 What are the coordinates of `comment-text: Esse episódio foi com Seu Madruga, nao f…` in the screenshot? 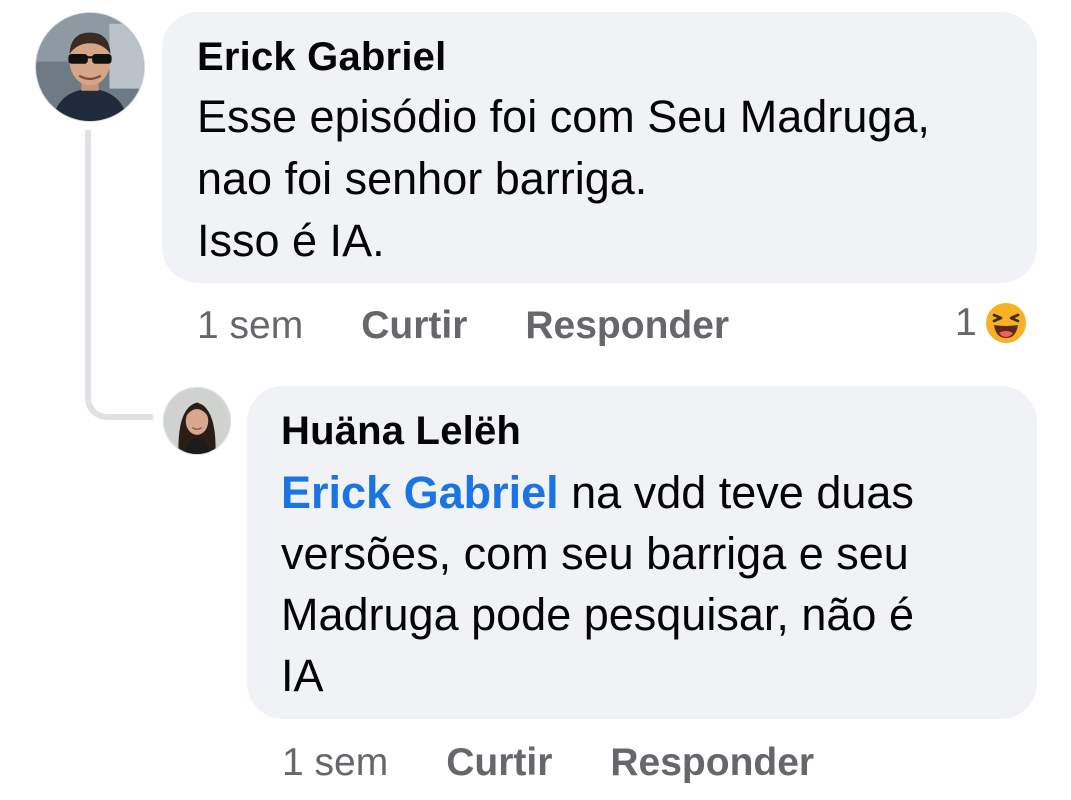 It's located at (563, 178).